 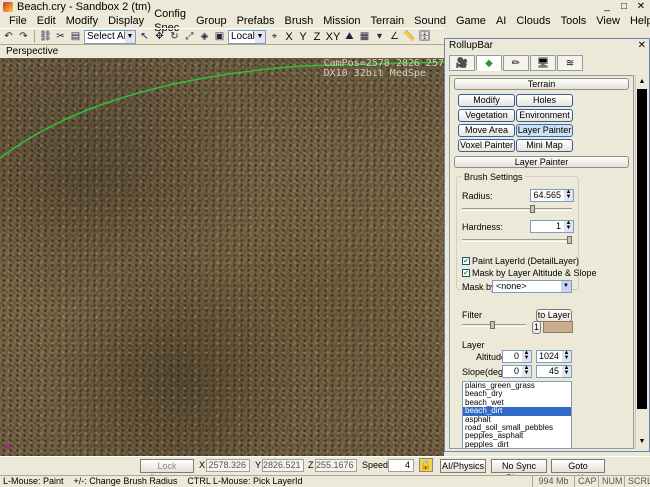 I want to click on unlink-icon: ✂, so click(x=60, y=36).